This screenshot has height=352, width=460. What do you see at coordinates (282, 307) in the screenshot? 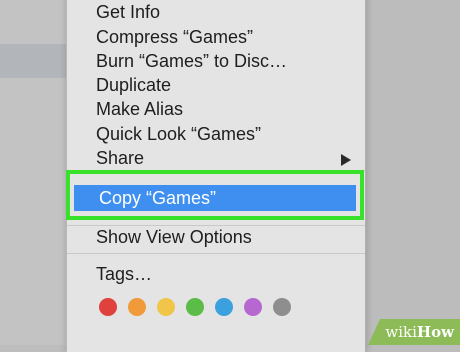
I see `gray-tag-dot` at bounding box center [282, 307].